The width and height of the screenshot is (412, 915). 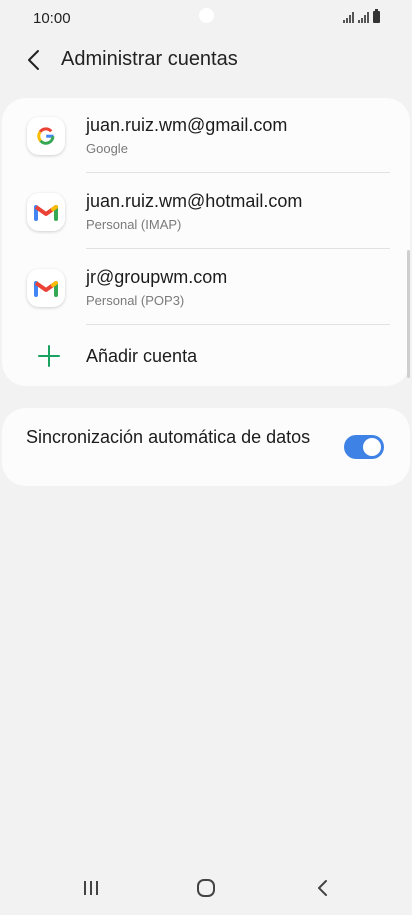 I want to click on chevron-left-icon, so click(x=33, y=60).